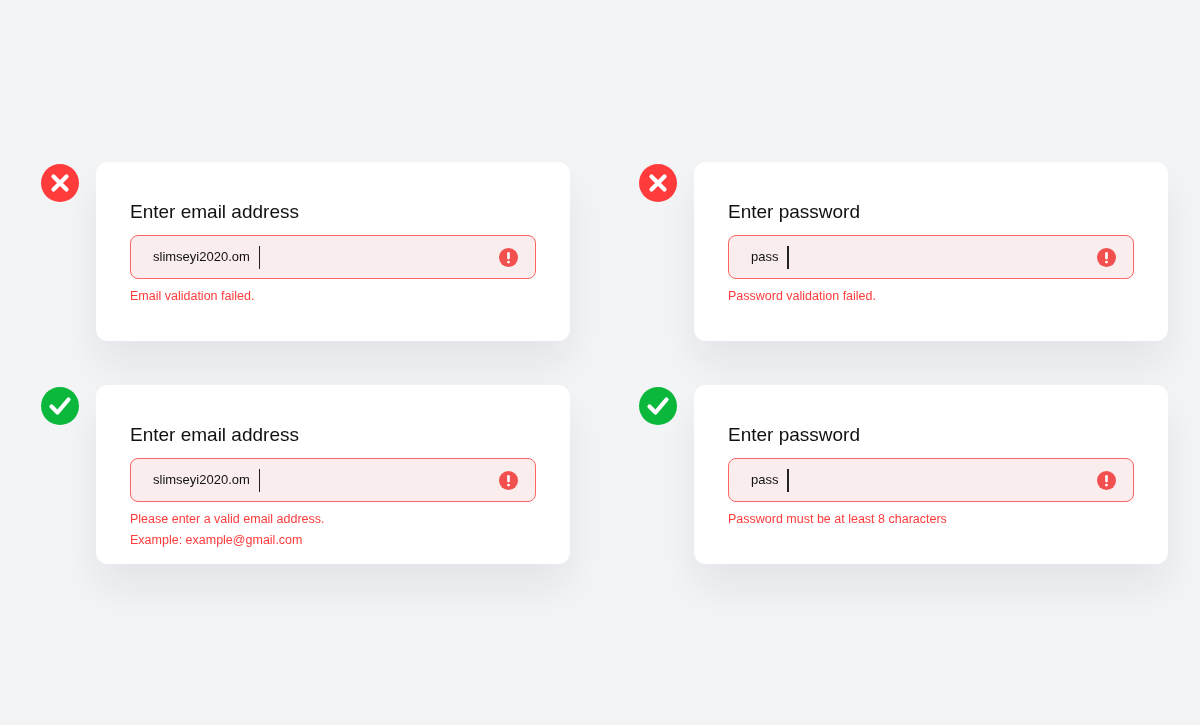 Image resolution: width=1200 pixels, height=725 pixels. Describe the element at coordinates (837, 519) in the screenshot. I see `error-message: Password must be at least 8 characters` at that location.